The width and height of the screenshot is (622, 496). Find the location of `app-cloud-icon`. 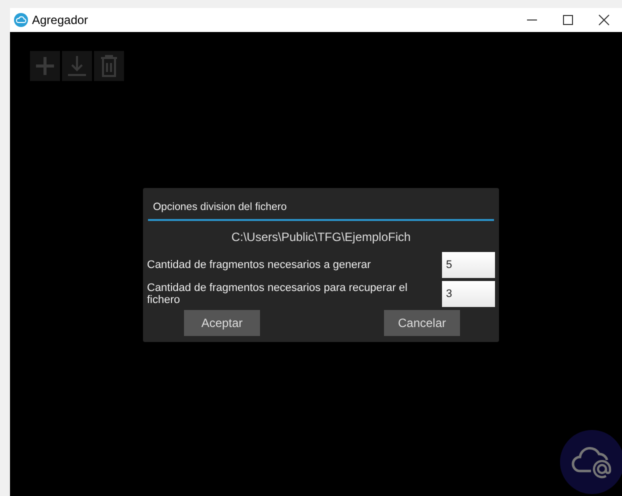

app-cloud-icon is located at coordinates (21, 20).